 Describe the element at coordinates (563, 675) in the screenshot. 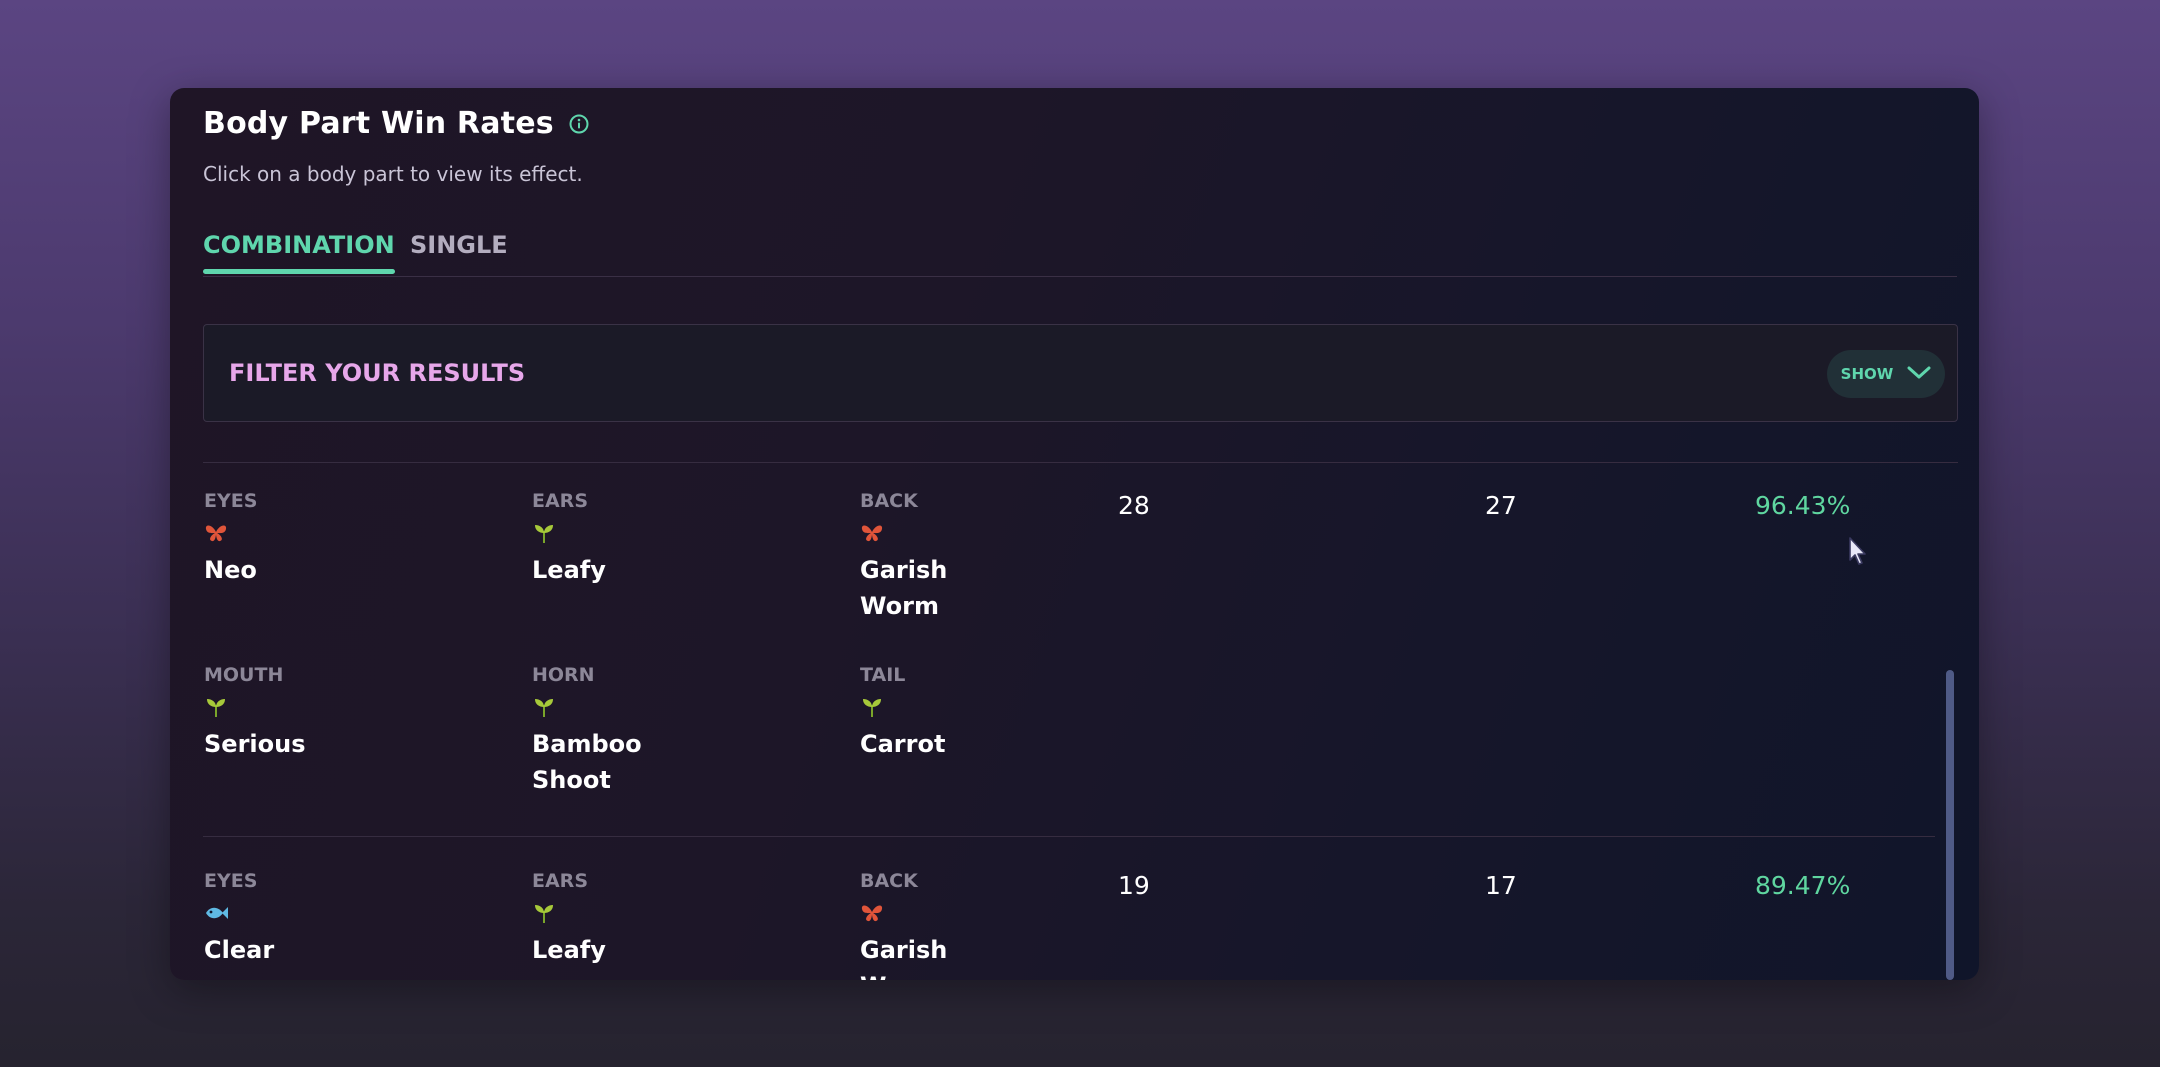

I see `part-label: HORN` at that location.